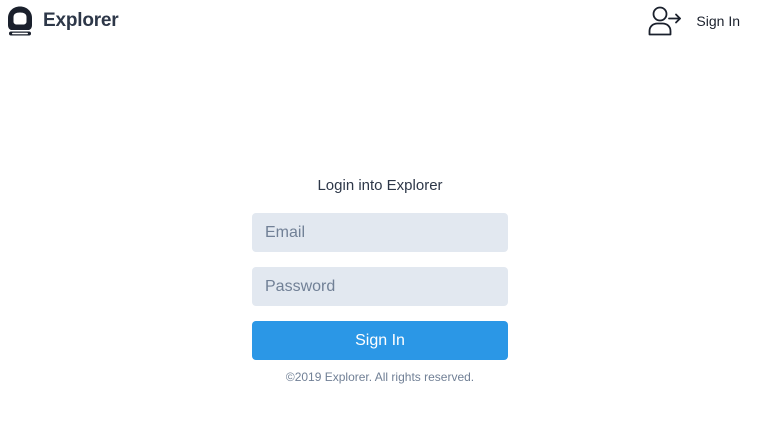 Image resolution: width=763 pixels, height=421 pixels. What do you see at coordinates (380, 286) in the screenshot?
I see `password-field` at bounding box center [380, 286].